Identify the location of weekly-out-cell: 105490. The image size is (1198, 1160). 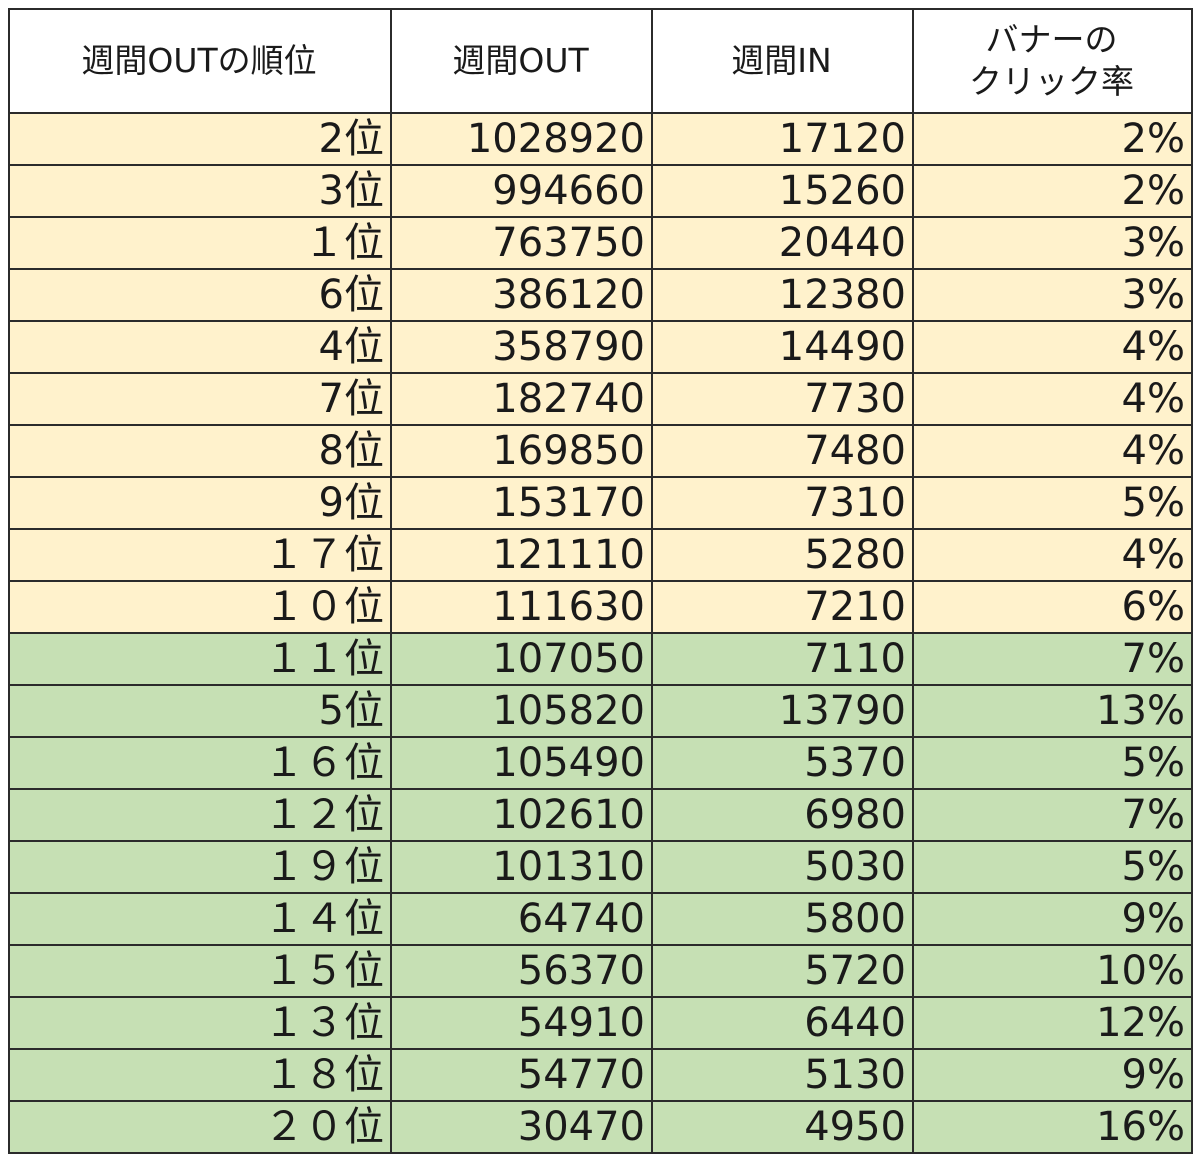
(521, 763).